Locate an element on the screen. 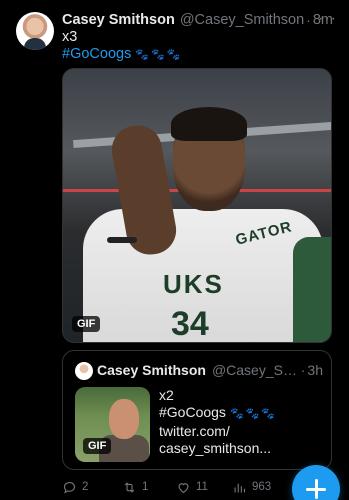  author-handle: @Casey_Smithson is located at coordinates (242, 20).